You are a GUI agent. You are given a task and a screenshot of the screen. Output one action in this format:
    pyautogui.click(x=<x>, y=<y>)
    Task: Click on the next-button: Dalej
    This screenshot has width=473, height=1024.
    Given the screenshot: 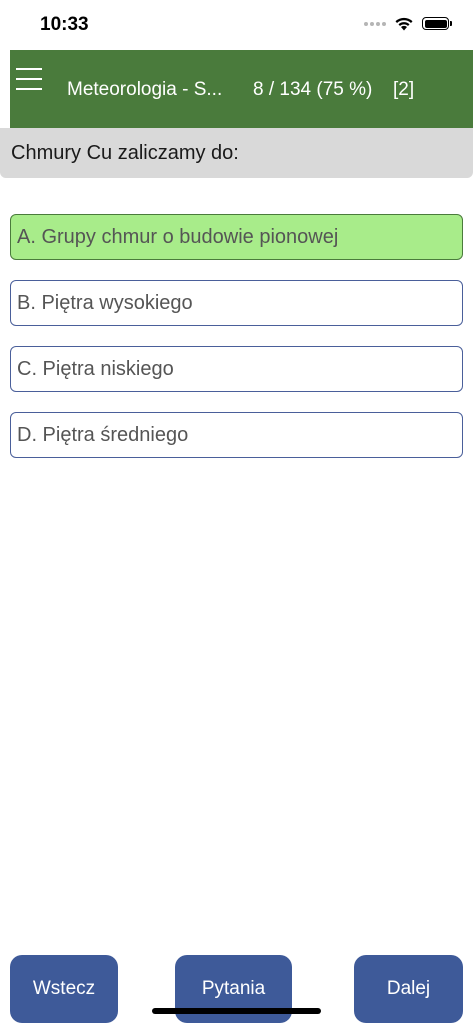 What is the action you would take?
    pyautogui.click(x=408, y=989)
    